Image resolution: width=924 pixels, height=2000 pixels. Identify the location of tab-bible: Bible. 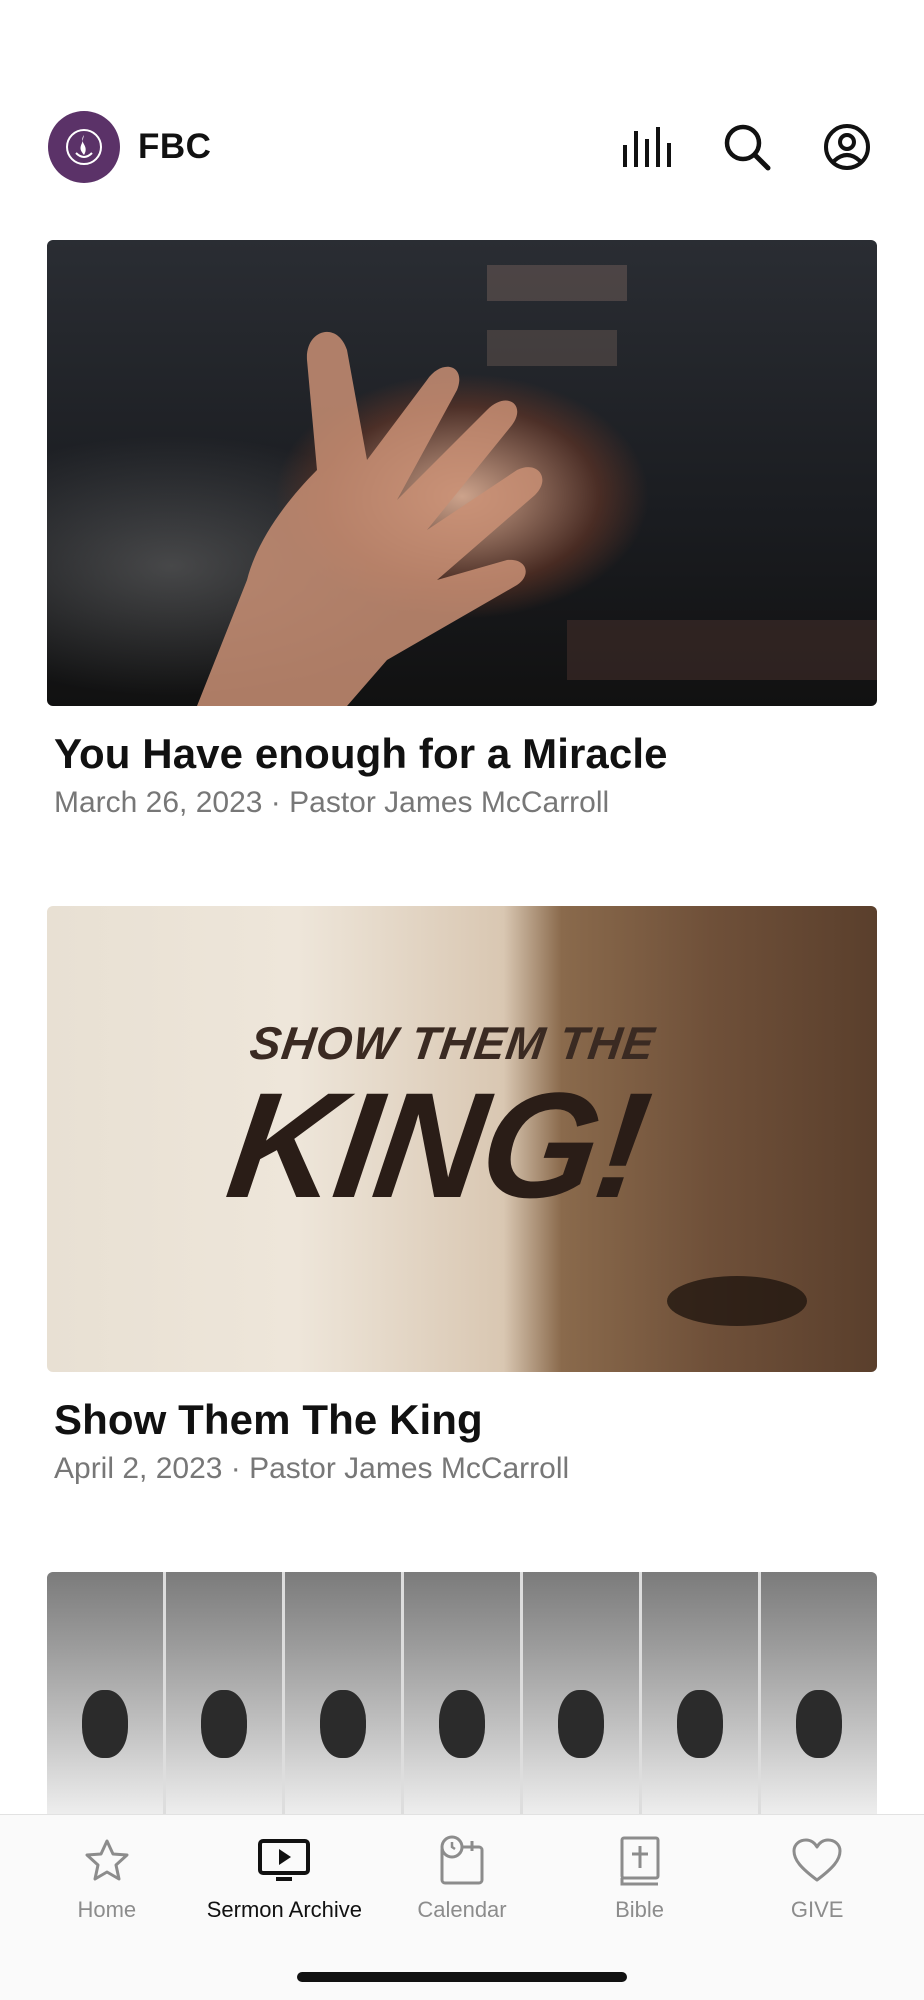
(640, 1878).